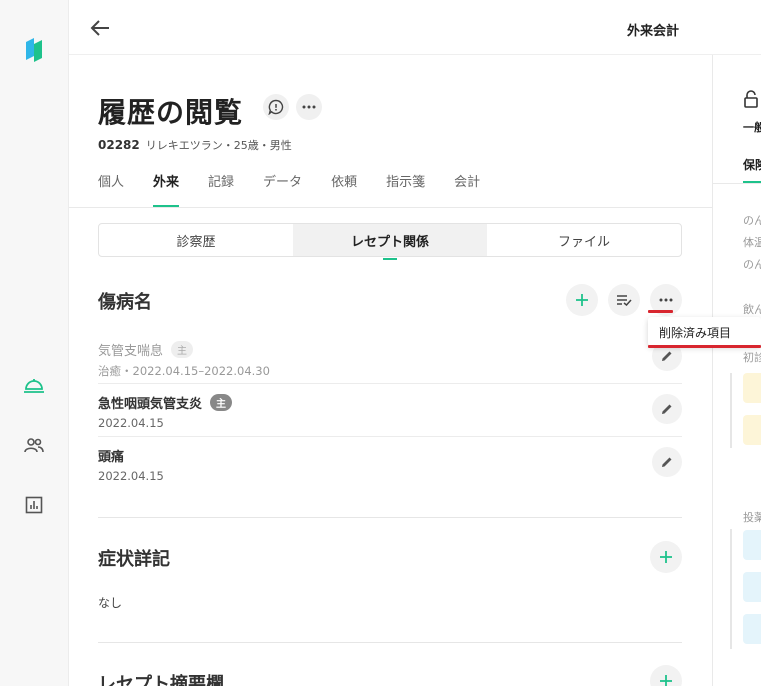 The width and height of the screenshot is (761, 686). I want to click on diagnosis-name-text: 気管支喘息, so click(131, 351).